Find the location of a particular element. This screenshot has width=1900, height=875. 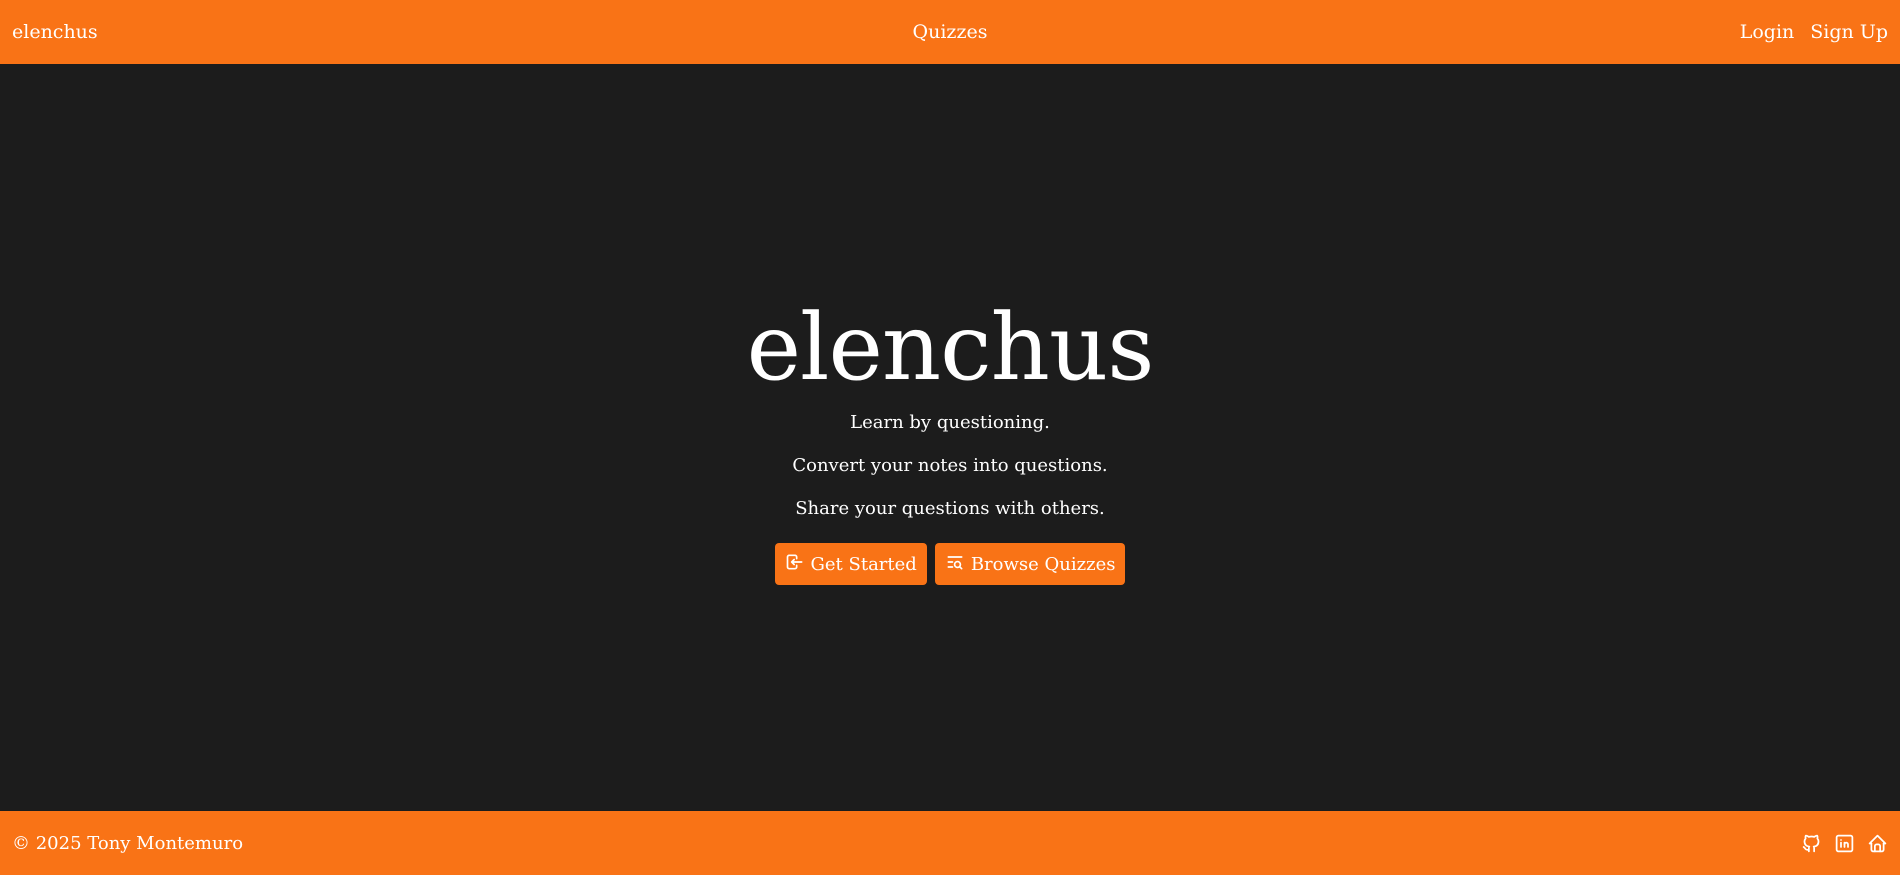

social-links is located at coordinates (1844, 843).